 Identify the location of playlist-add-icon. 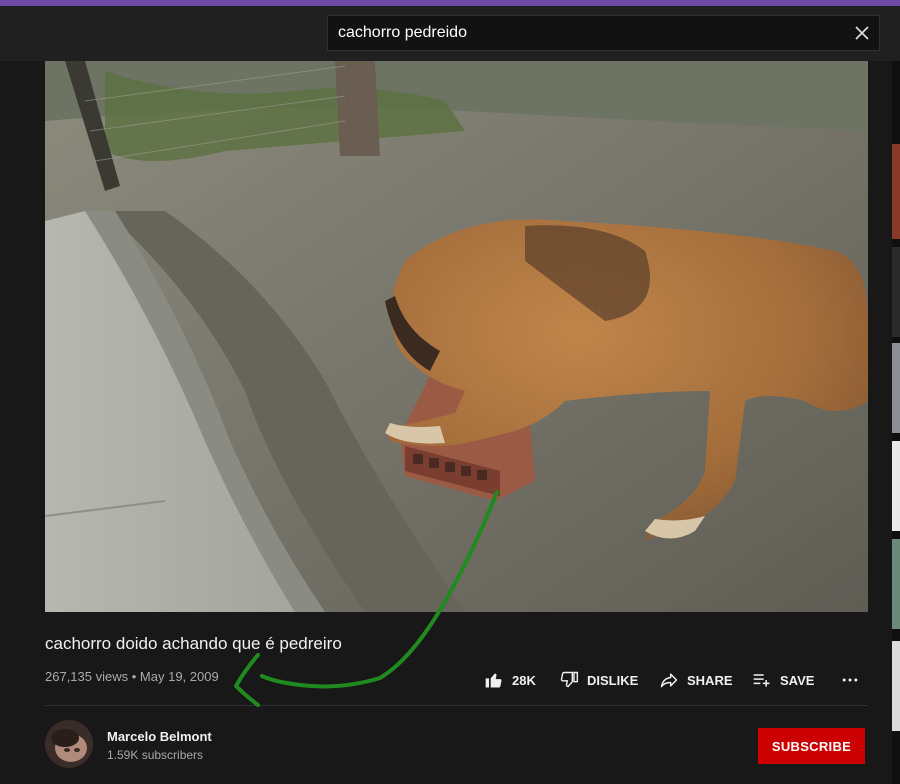
(761, 680).